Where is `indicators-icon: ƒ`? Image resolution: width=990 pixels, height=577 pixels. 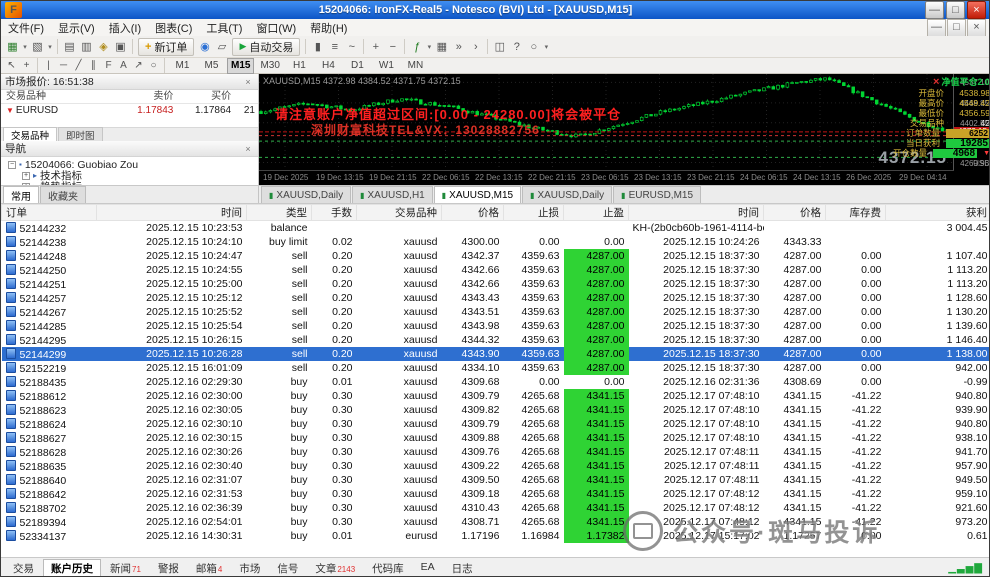
indicators-icon: ƒ is located at coordinates (416, 47).